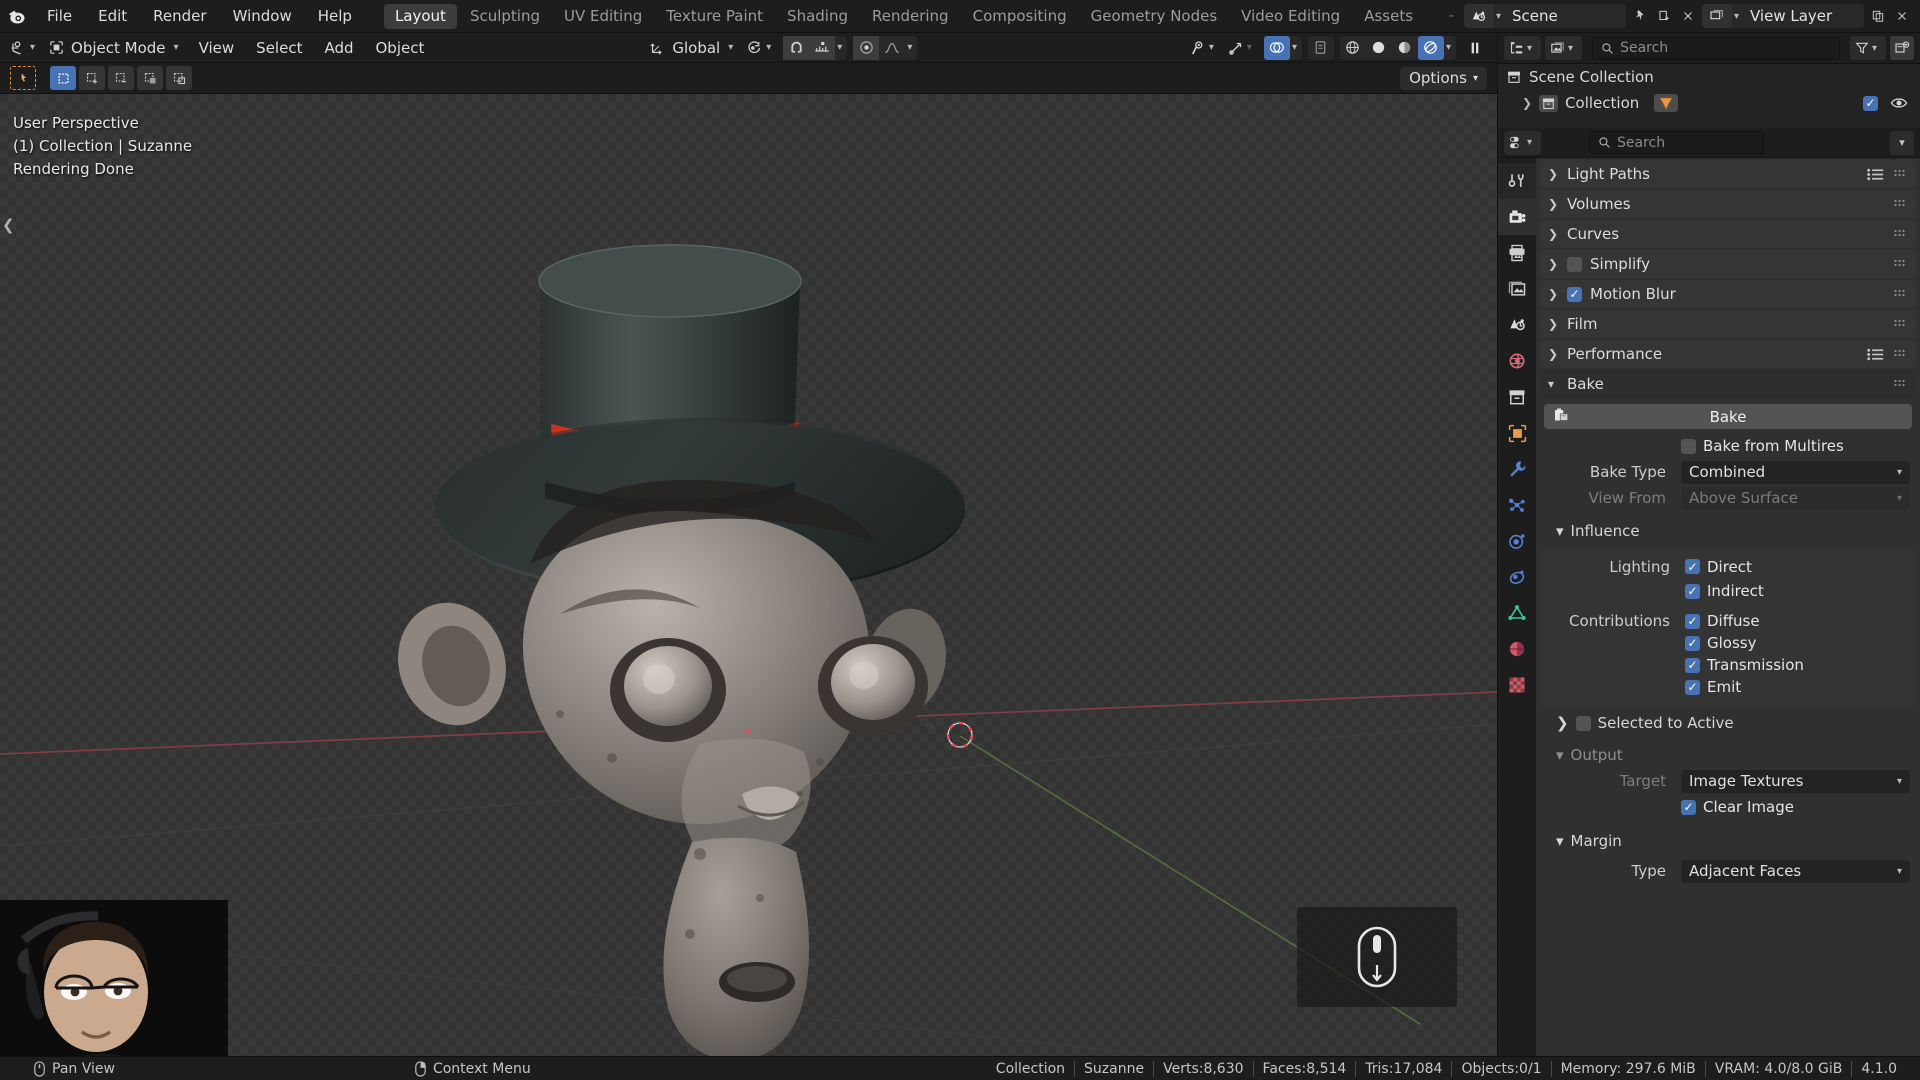 Image resolution: width=1920 pixels, height=1080 pixels. What do you see at coordinates (17, 16) in the screenshot?
I see `blender-logo-icon` at bounding box center [17, 16].